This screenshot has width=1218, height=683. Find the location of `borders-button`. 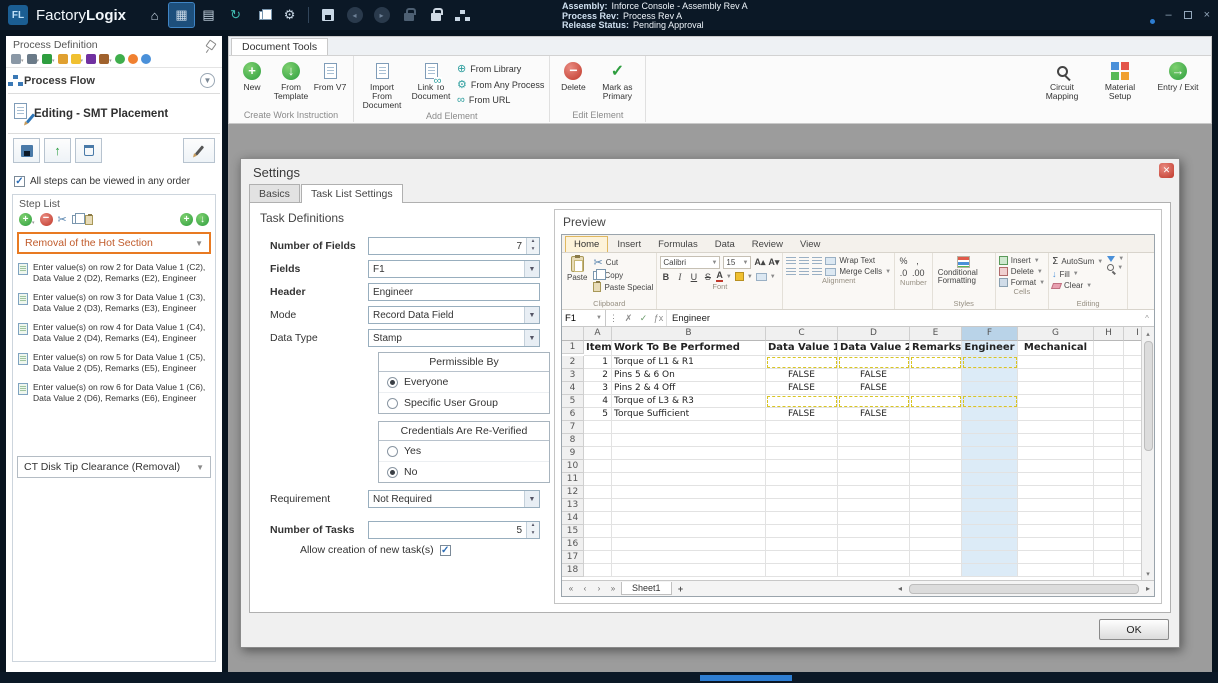

borders-button is located at coordinates (761, 276).